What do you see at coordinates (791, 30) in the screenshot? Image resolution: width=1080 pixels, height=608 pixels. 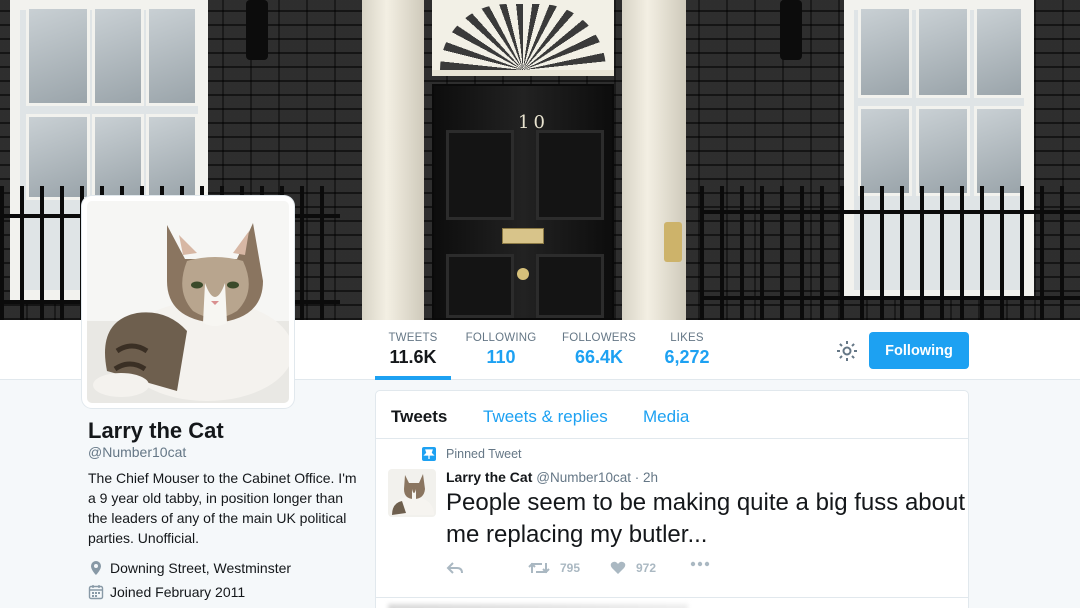 I see `lamp-right` at bounding box center [791, 30].